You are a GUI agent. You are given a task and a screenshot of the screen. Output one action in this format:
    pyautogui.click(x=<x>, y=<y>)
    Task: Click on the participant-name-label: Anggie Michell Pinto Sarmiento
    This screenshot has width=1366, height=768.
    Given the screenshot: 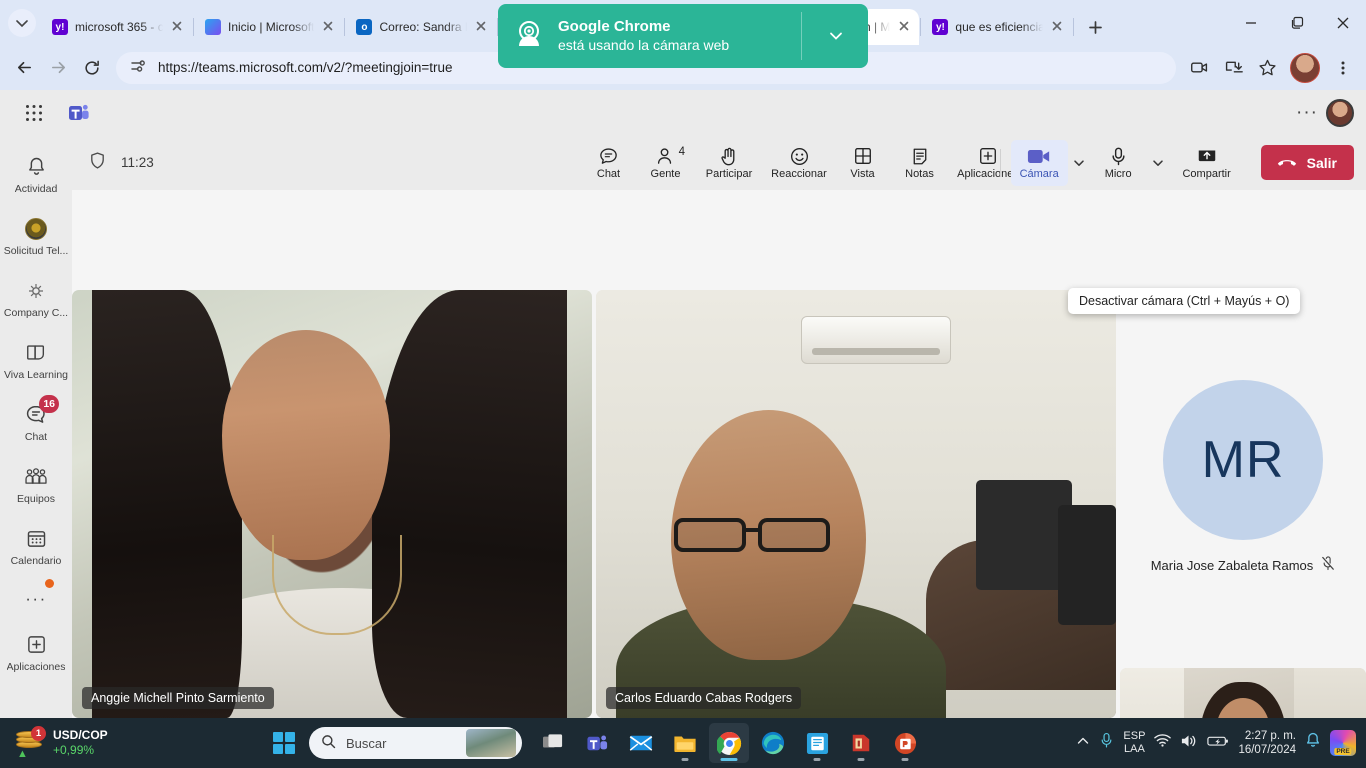 What is the action you would take?
    pyautogui.click(x=178, y=698)
    